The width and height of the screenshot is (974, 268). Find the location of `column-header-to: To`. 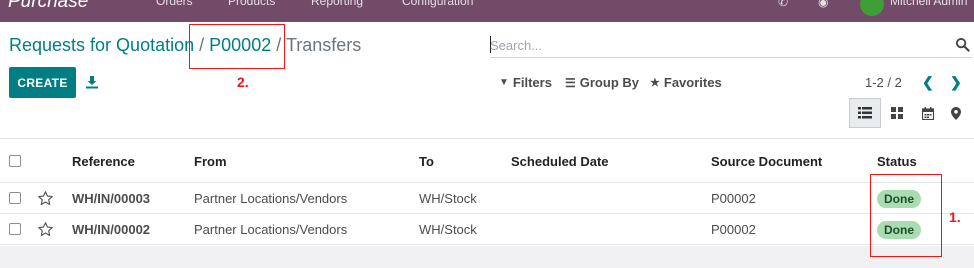

column-header-to: To is located at coordinates (426, 161).